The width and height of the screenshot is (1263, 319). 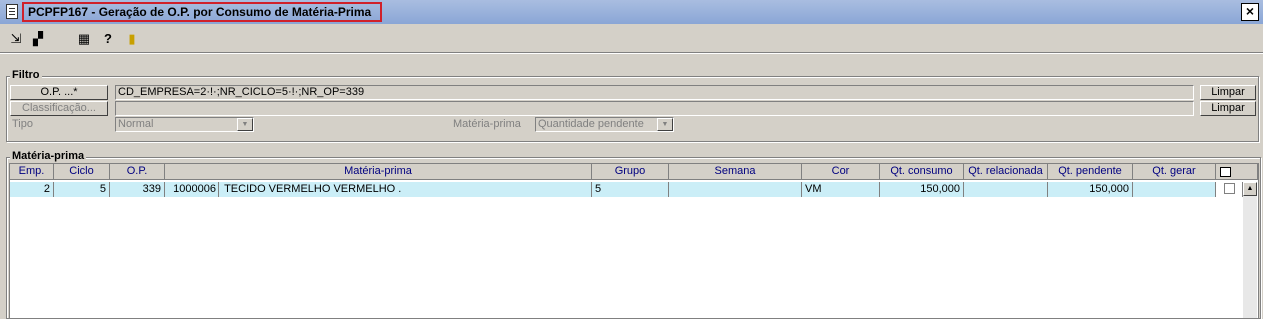 I want to click on col-ciclo: Ciclo, so click(x=82, y=172).